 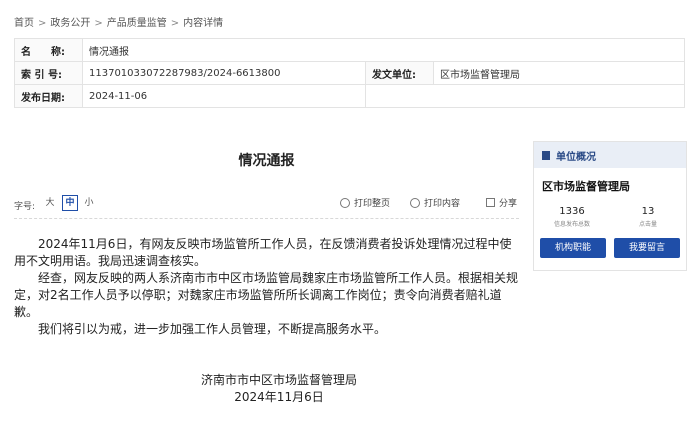 What do you see at coordinates (24, 23) in the screenshot?
I see `breadcrumb-home: 首页` at bounding box center [24, 23].